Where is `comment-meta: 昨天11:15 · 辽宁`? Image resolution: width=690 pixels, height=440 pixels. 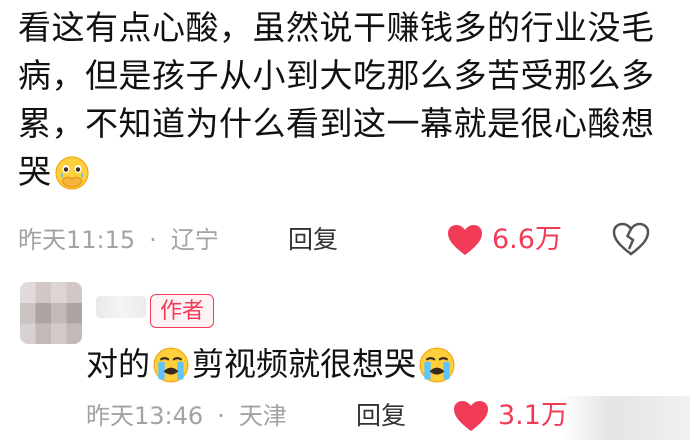 comment-meta: 昨天11:15 · 辽宁 is located at coordinates (118, 240).